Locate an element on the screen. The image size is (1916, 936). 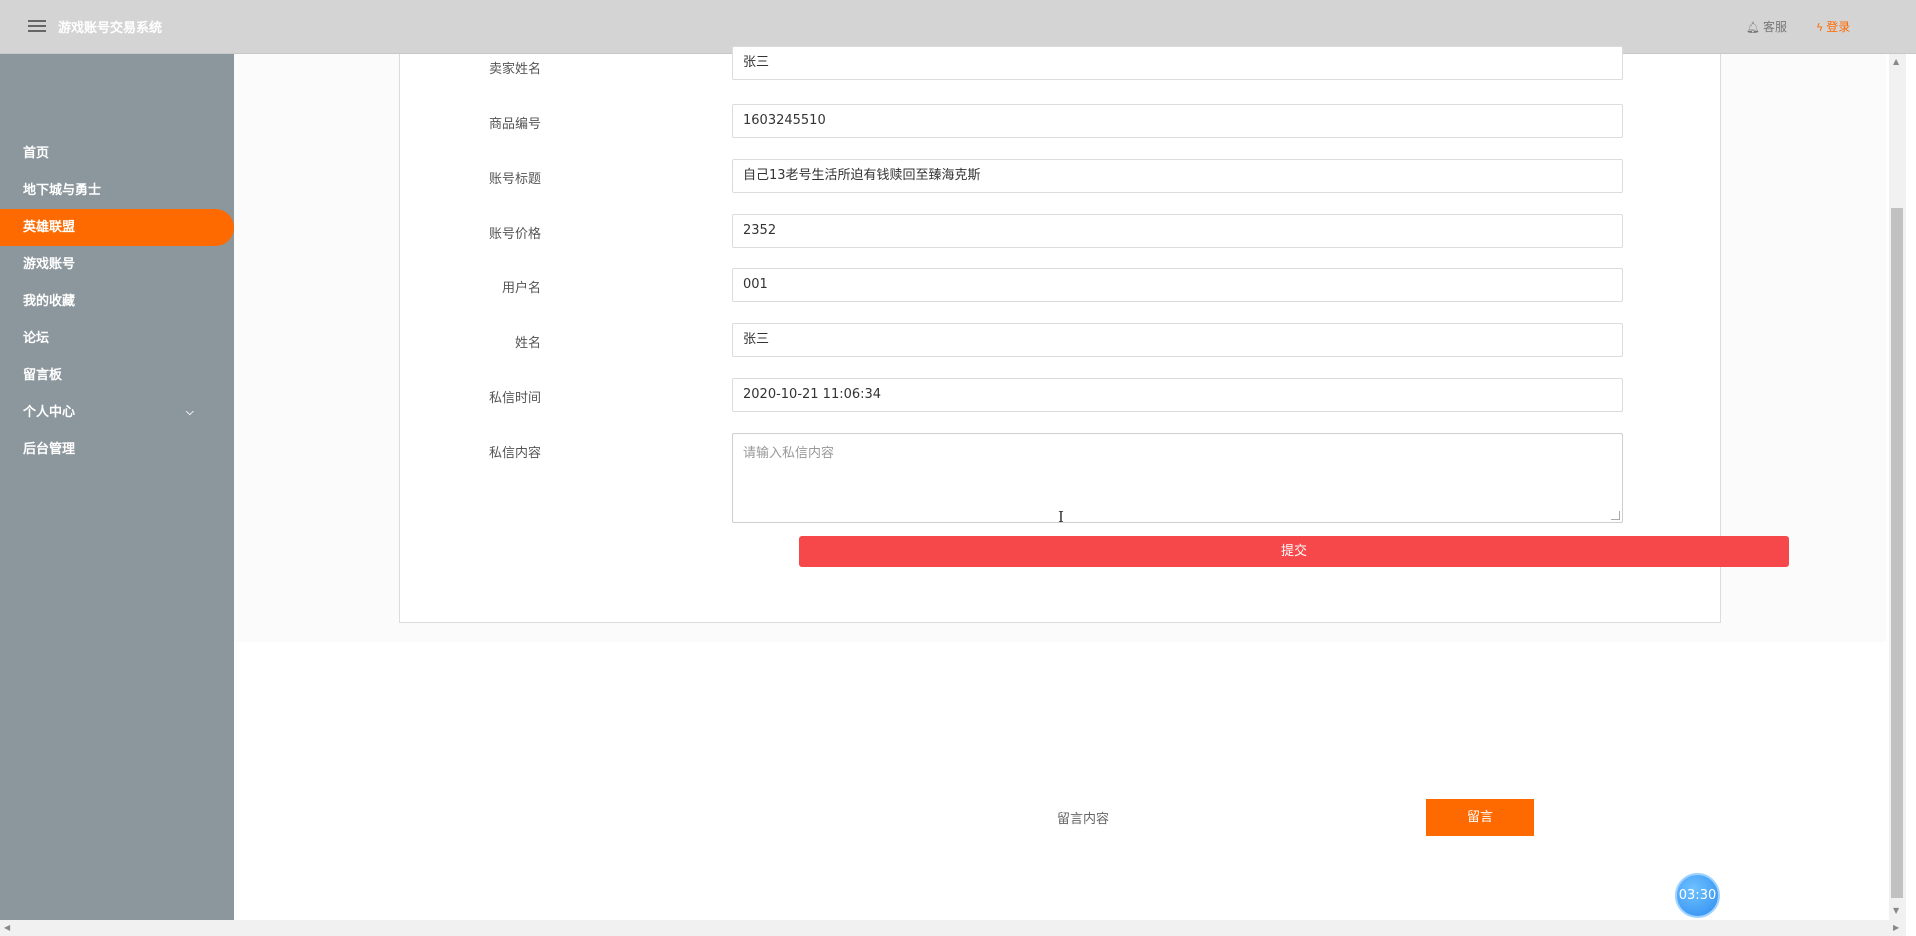
resize-grip-icon is located at coordinates (1615, 515).